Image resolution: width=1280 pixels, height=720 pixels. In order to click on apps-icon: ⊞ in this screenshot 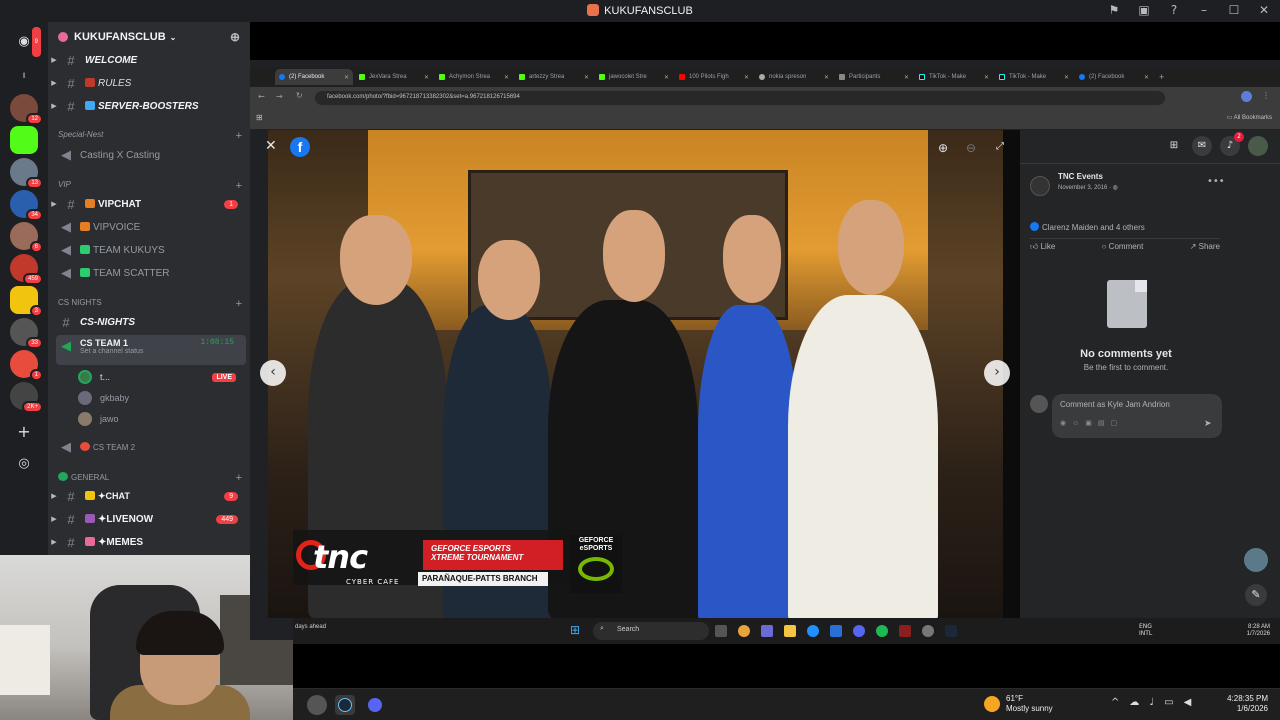, I will do `click(259, 117)`.